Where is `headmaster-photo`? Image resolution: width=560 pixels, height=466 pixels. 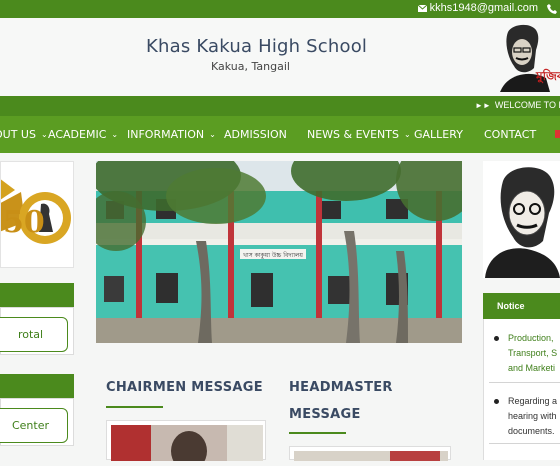
headmaster-photo is located at coordinates (370, 453).